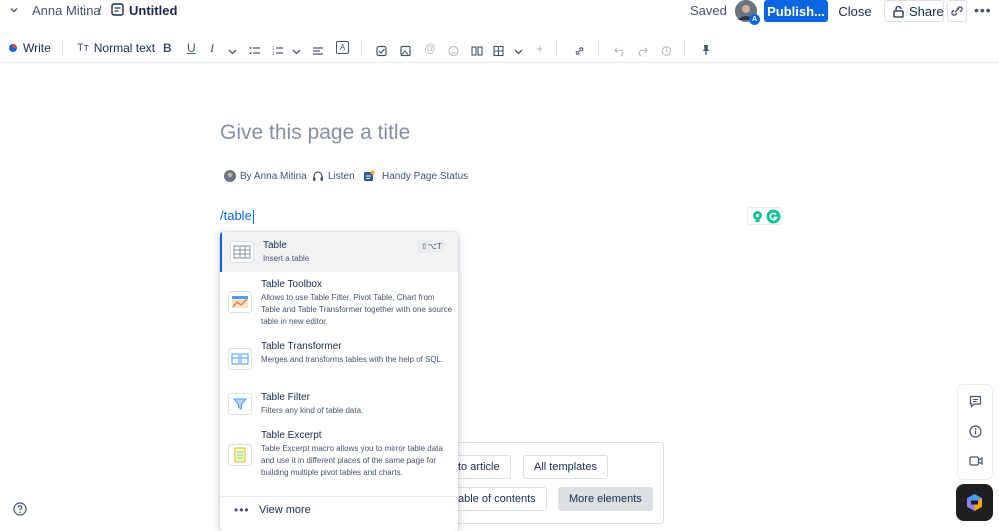  I want to click on author-avatar-icon, so click(230, 176).